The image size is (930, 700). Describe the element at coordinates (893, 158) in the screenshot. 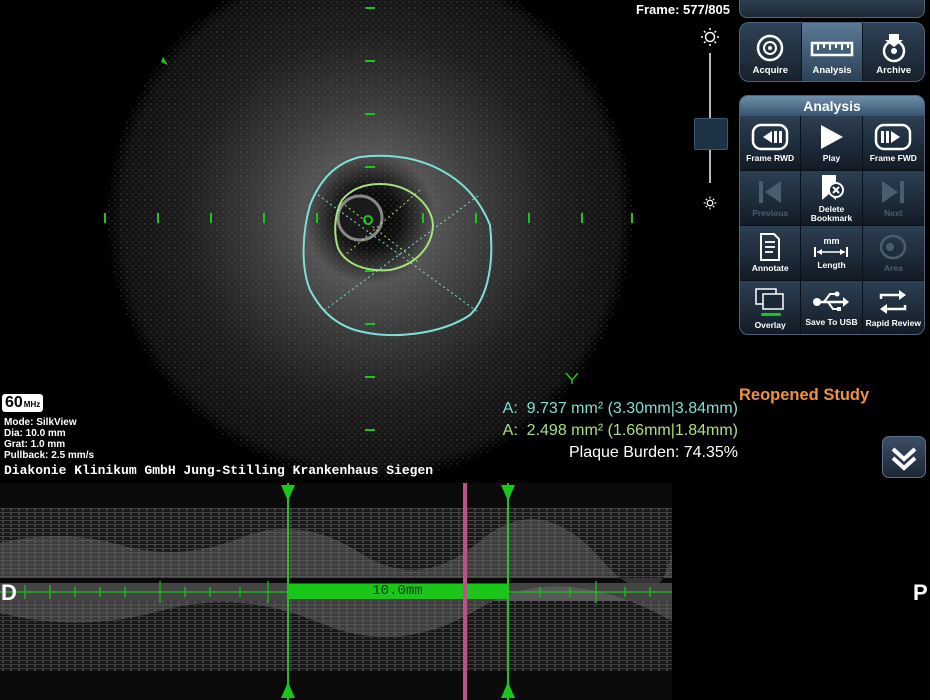

I see `frame-fwd-label: Frame FWD` at that location.